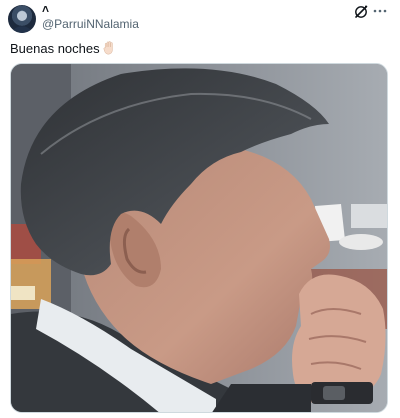 This screenshot has width=400, height=418. I want to click on tweet-text-content: Buenas noches, so click(55, 48).